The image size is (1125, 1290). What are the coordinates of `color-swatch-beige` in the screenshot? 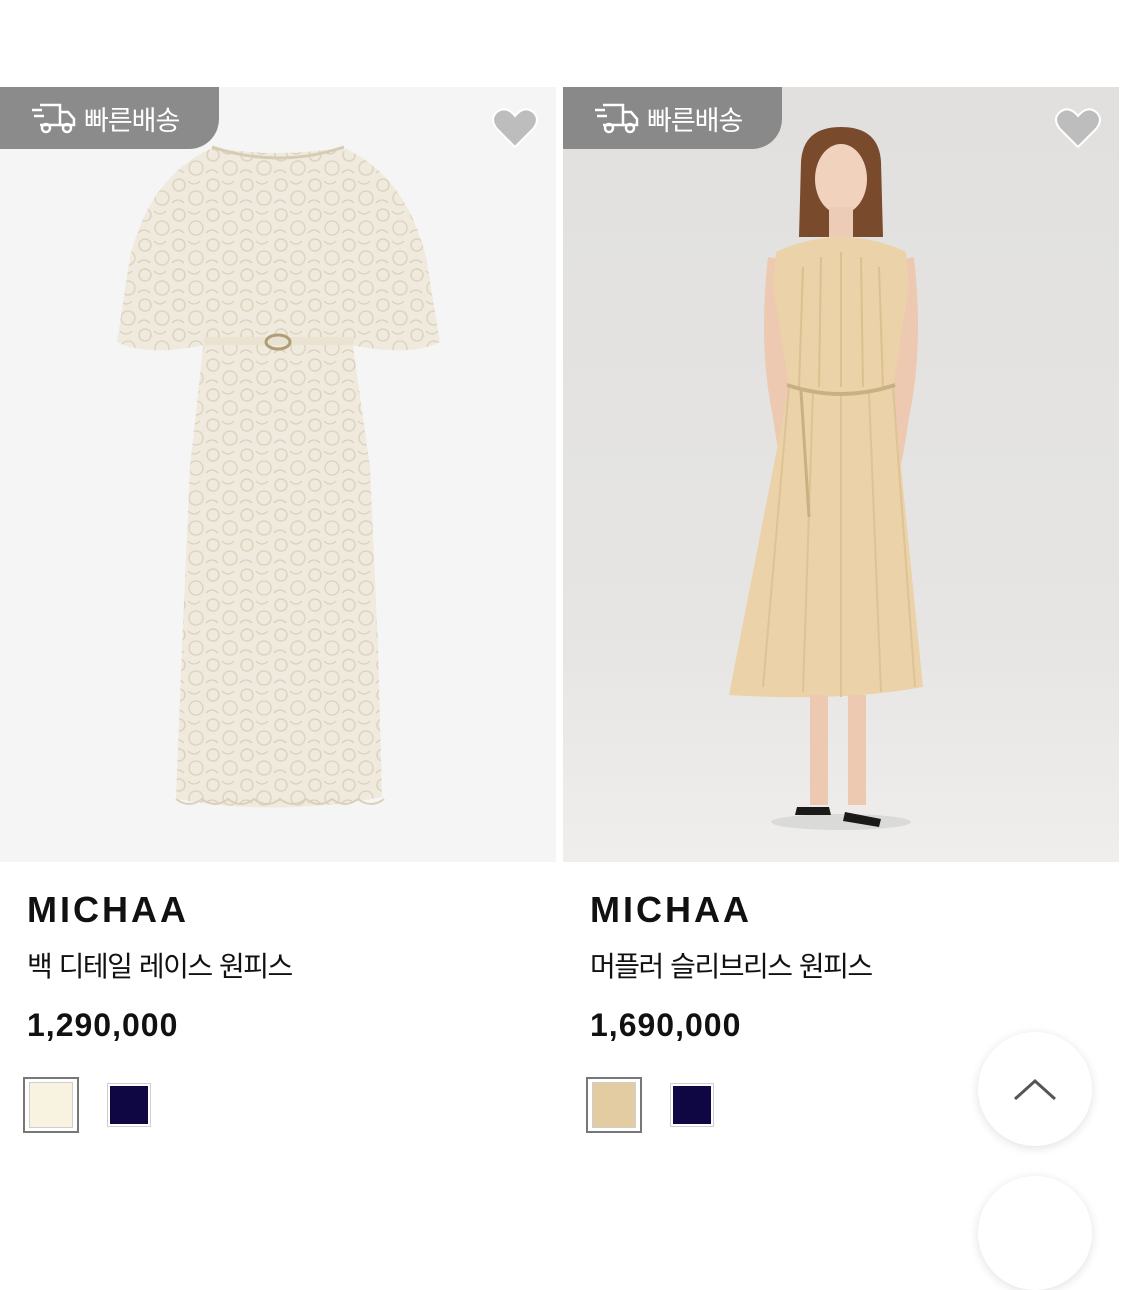 It's located at (614, 1105).